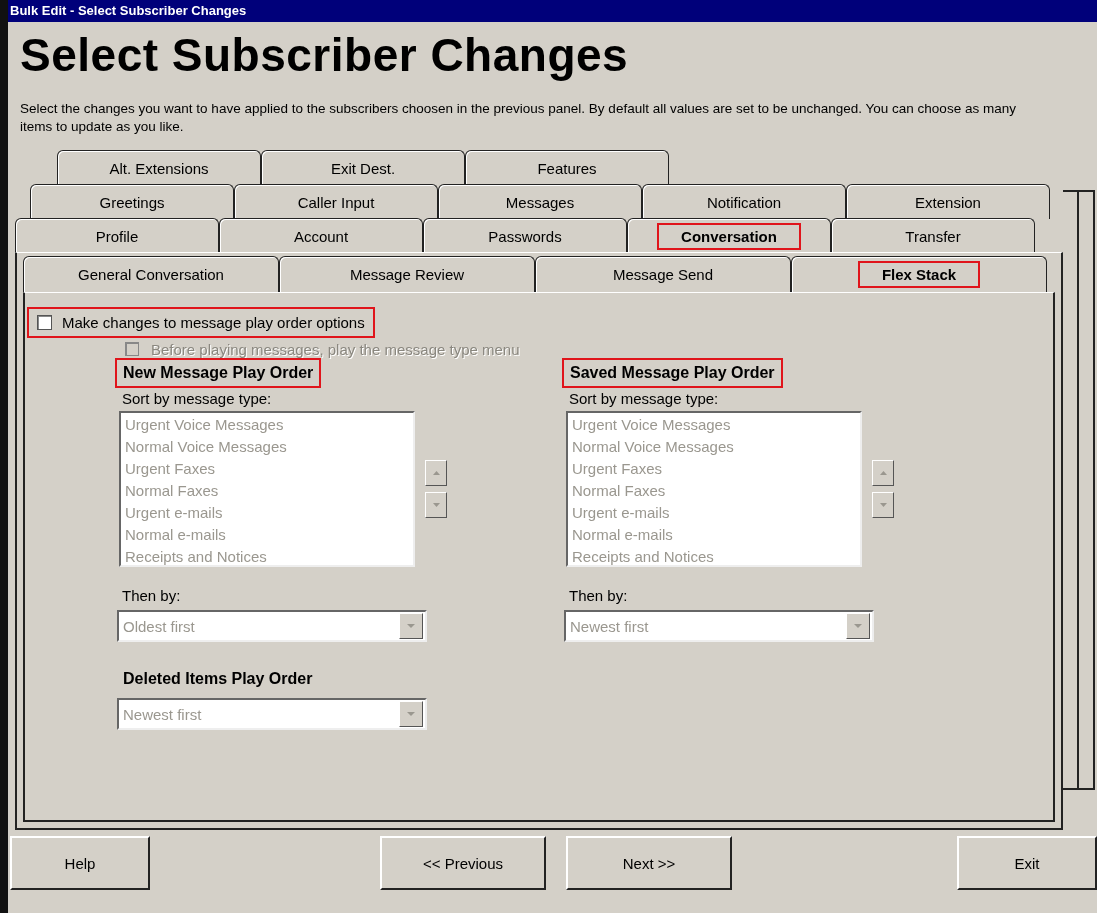 Image resolution: width=1097 pixels, height=913 pixels. What do you see at coordinates (132, 201) in the screenshot?
I see `tab: Greetings` at bounding box center [132, 201].